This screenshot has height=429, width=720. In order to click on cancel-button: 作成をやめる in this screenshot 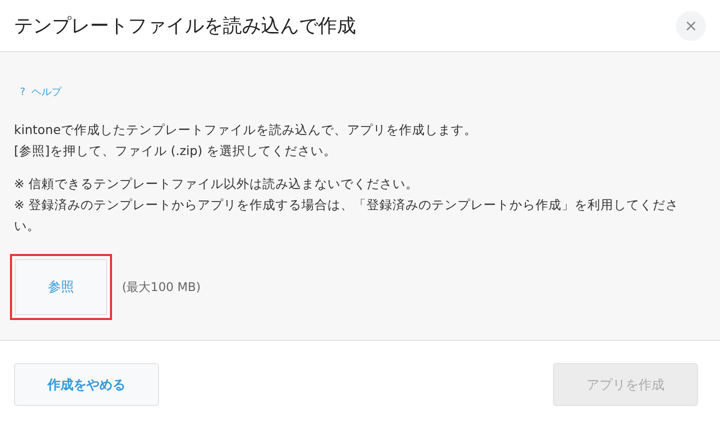, I will do `click(86, 384)`.